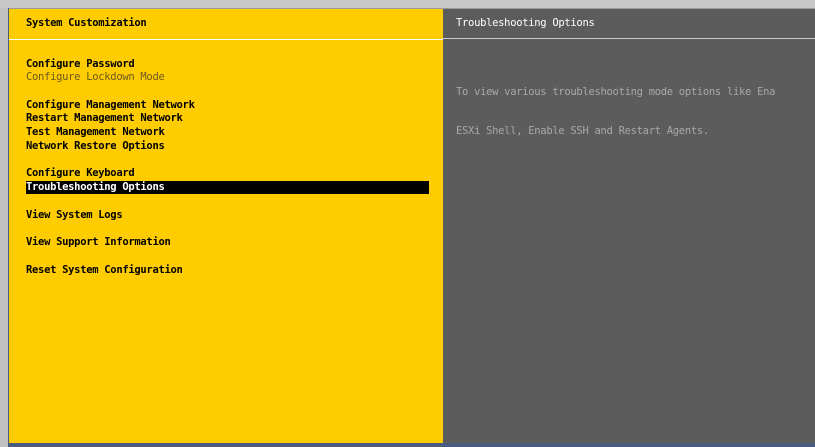  What do you see at coordinates (411, 445) in the screenshot?
I see `window-frame-bottom` at bounding box center [411, 445].